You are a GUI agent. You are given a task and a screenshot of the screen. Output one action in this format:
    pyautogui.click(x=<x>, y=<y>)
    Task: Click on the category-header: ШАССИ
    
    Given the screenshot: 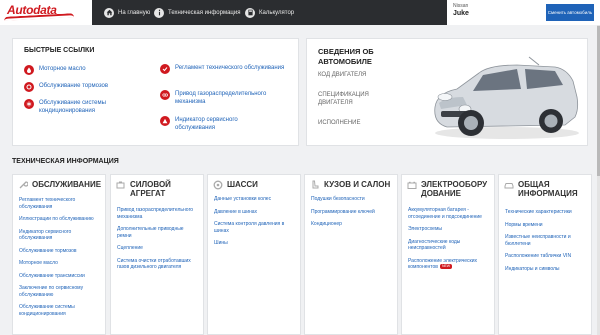 What is the action you would take?
    pyautogui.click(x=235, y=185)
    